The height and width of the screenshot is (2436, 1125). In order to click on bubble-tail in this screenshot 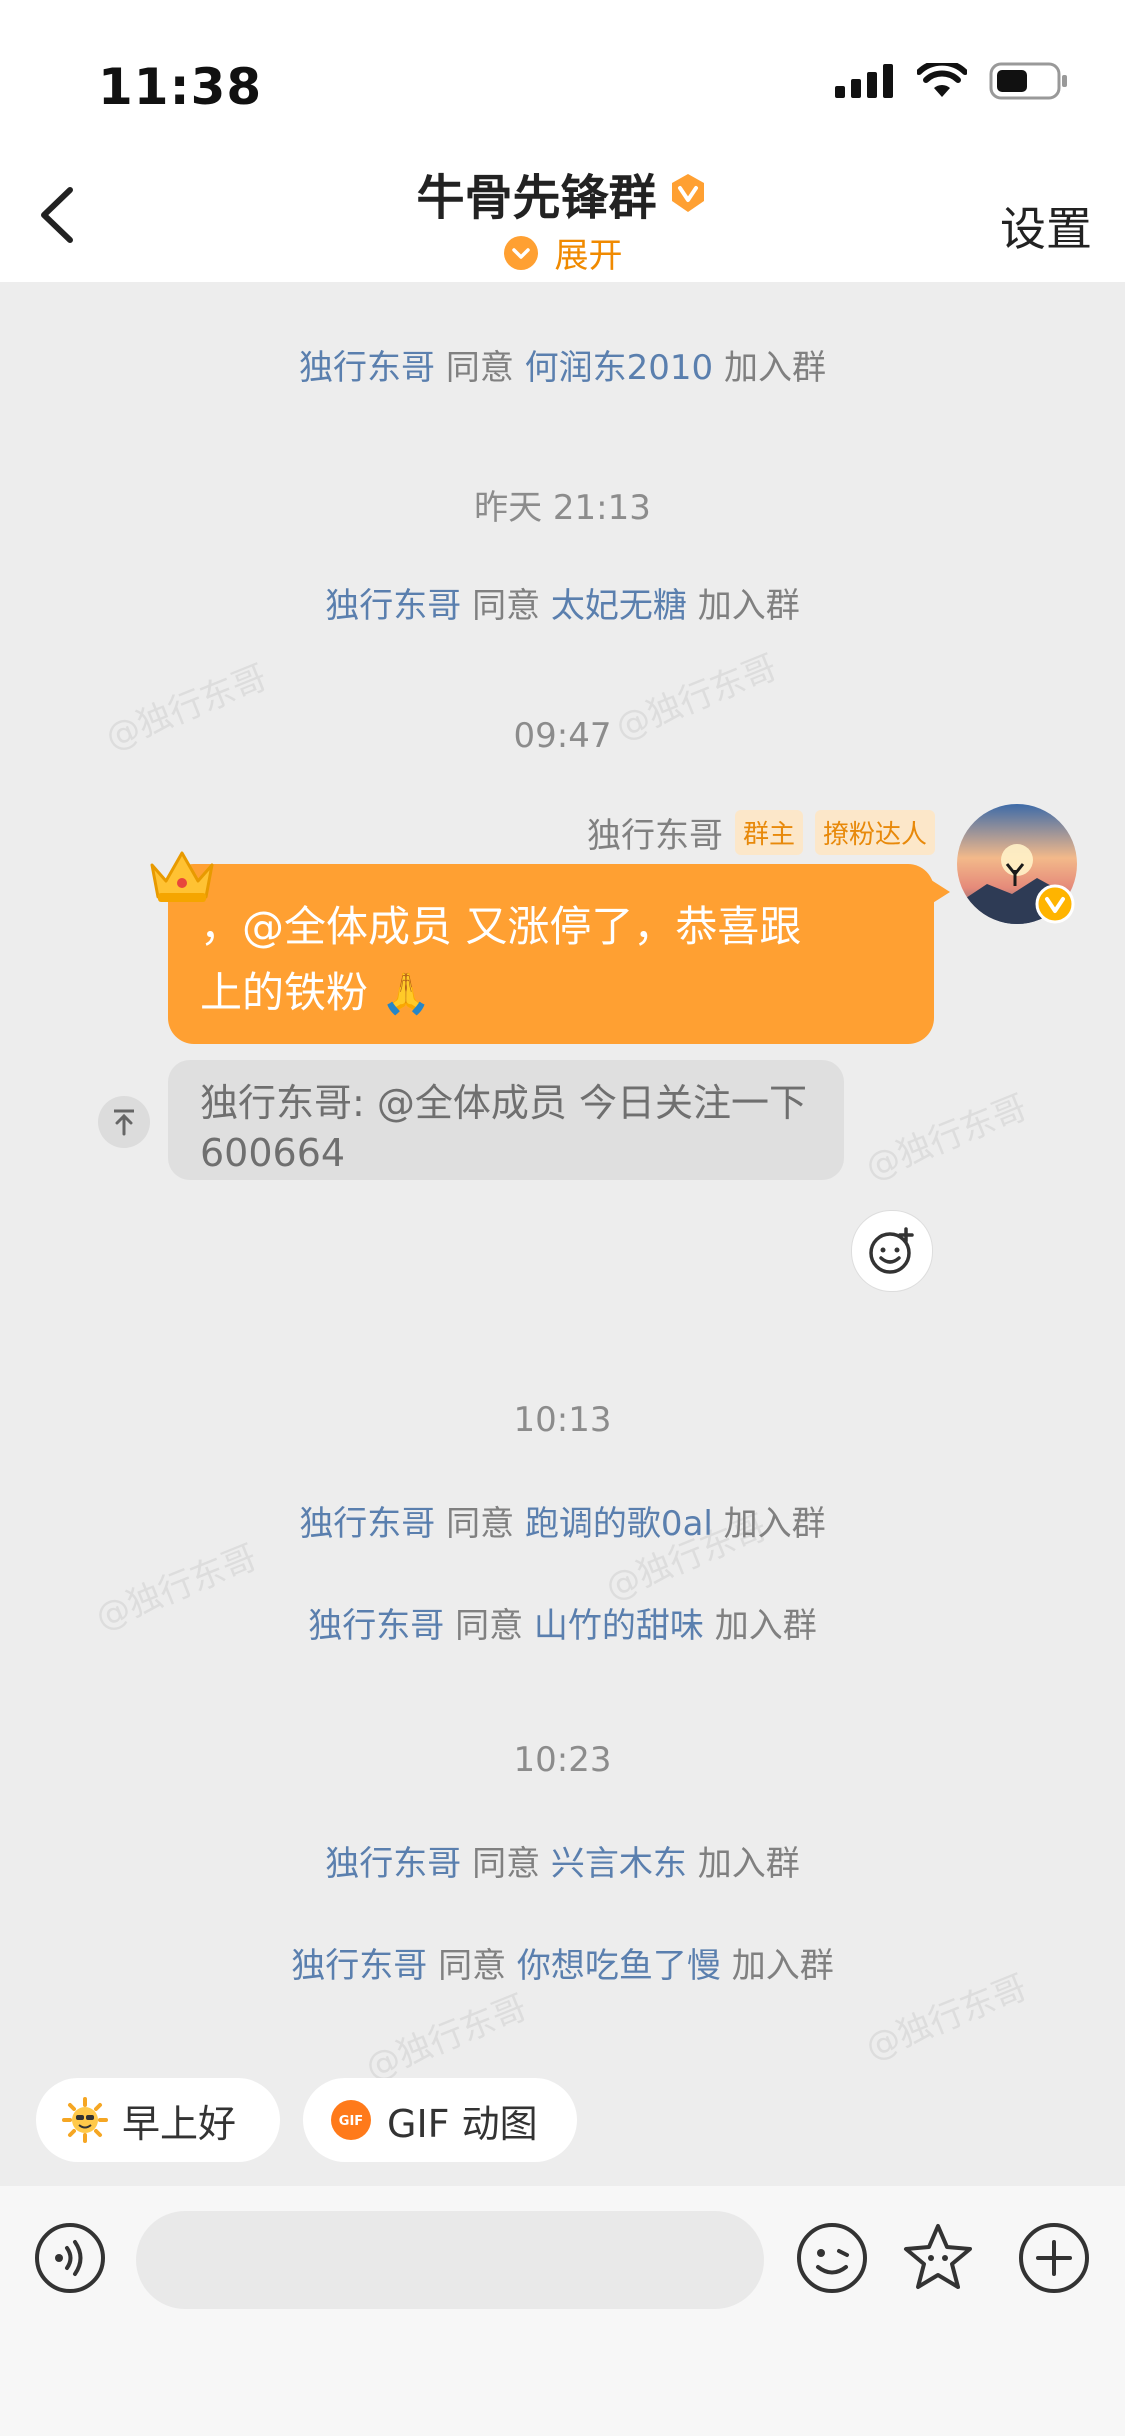, I will do `click(939, 892)`.